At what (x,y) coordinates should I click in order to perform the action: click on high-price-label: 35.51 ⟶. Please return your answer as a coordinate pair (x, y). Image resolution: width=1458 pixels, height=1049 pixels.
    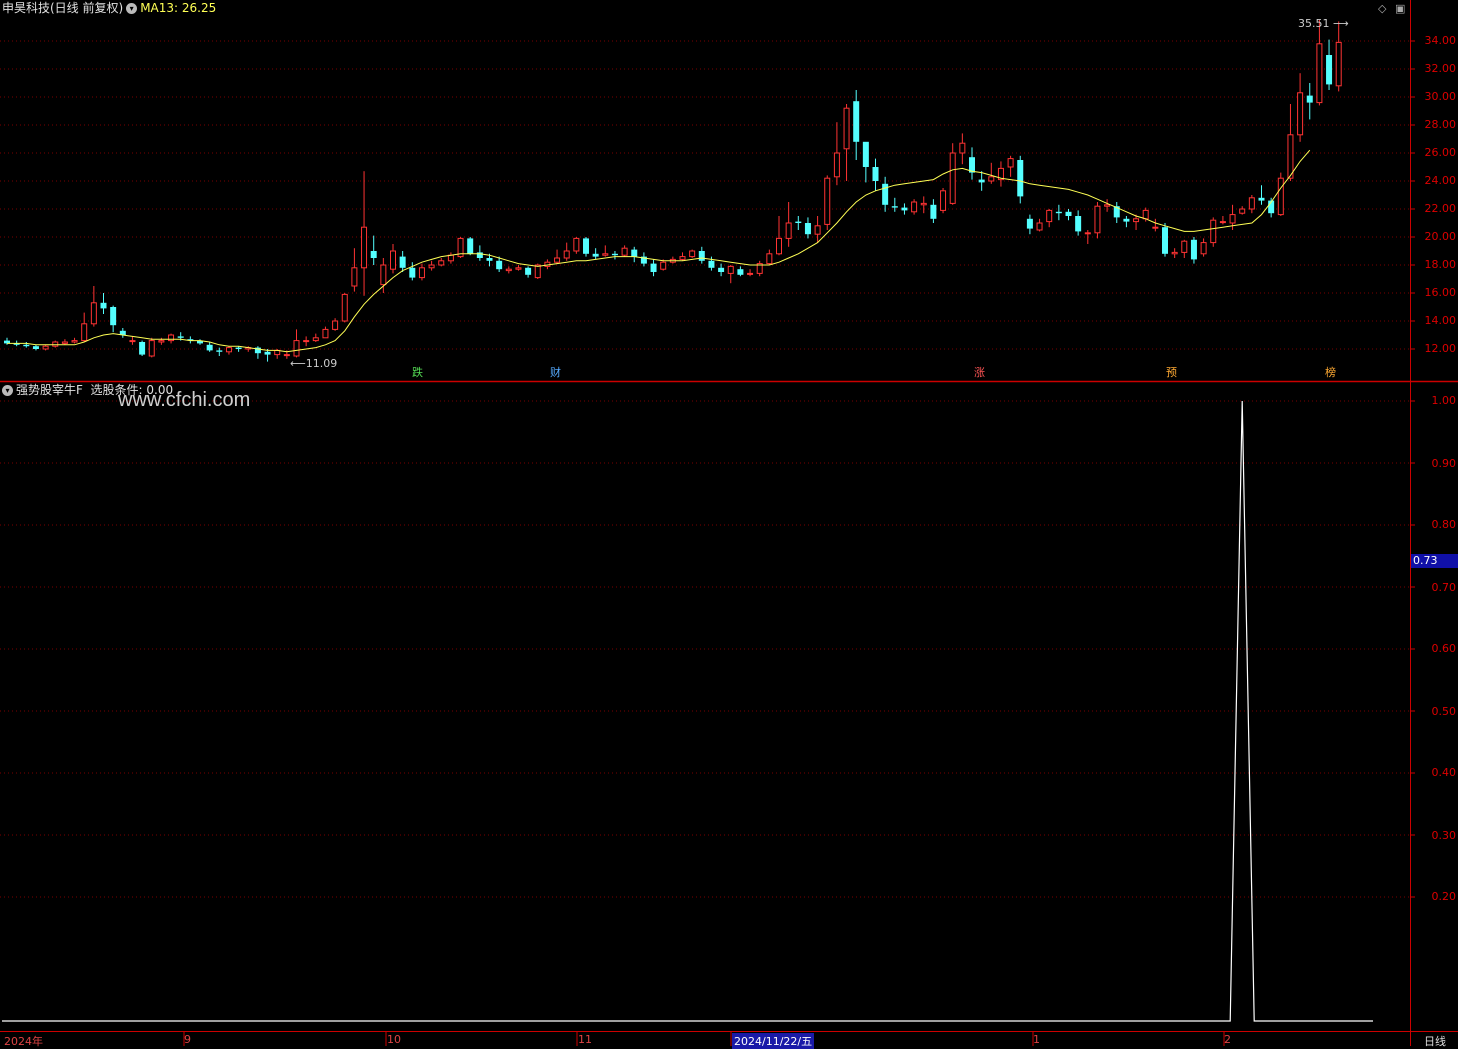
    Looking at the image, I should click on (1323, 23).